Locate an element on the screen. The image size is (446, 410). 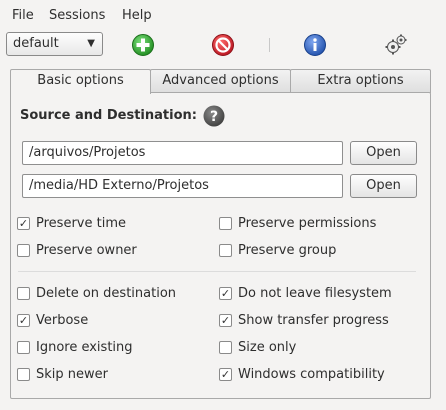
checkbox-label: Preserve owner is located at coordinates (86, 250).